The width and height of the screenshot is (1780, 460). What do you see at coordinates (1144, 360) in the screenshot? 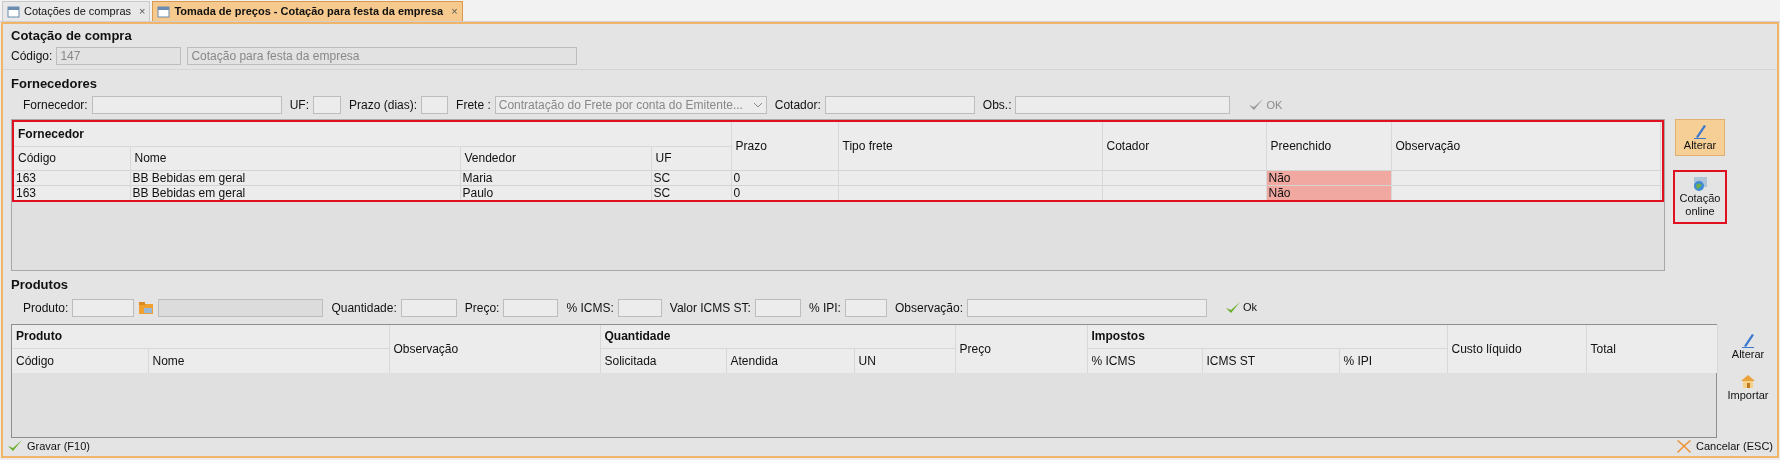
I see `column-header: % ICMS` at bounding box center [1144, 360].